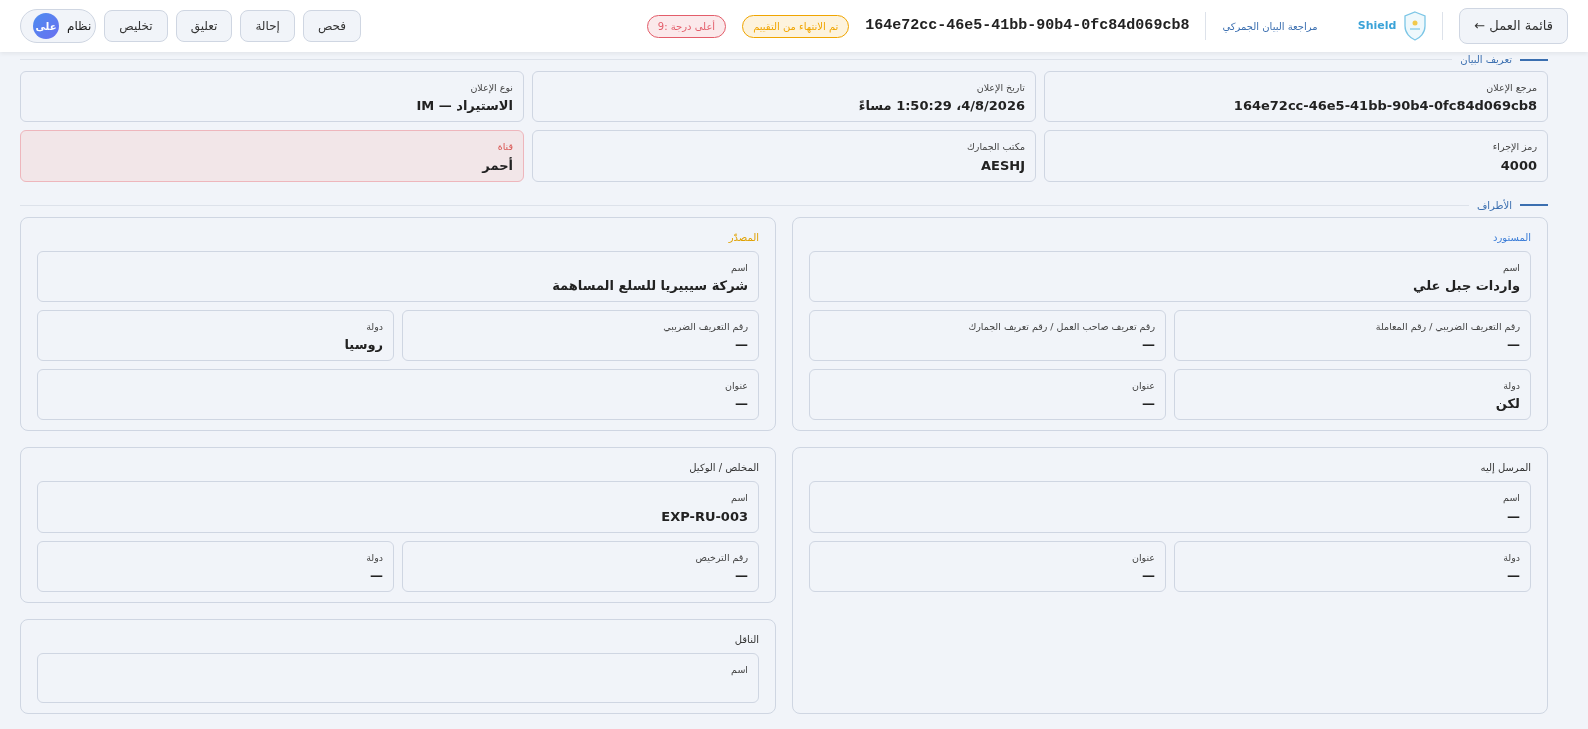 The width and height of the screenshot is (1588, 729). I want to click on party-title: المصدّر, so click(743, 237).